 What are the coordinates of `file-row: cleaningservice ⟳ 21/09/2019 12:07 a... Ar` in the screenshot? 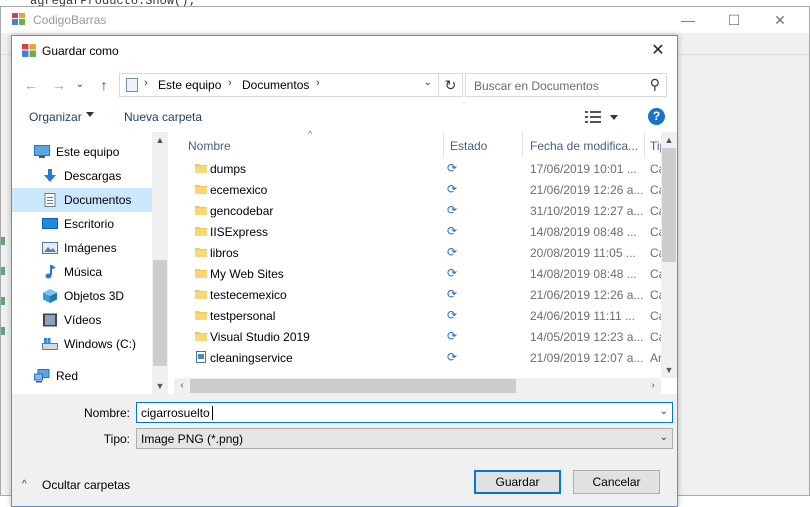 It's located at (417, 357).